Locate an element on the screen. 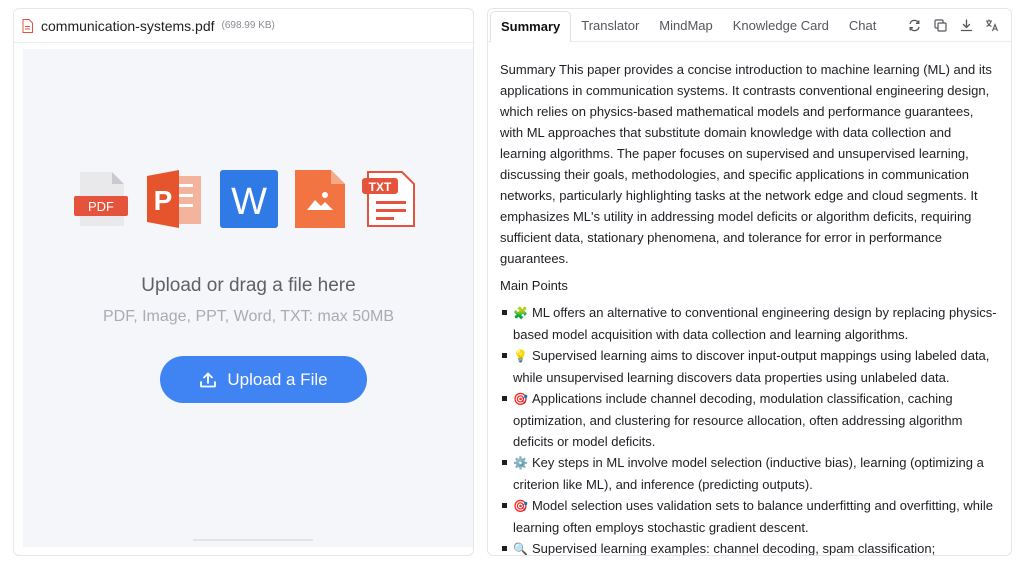  svg-text: P is located at coordinates (162, 200).